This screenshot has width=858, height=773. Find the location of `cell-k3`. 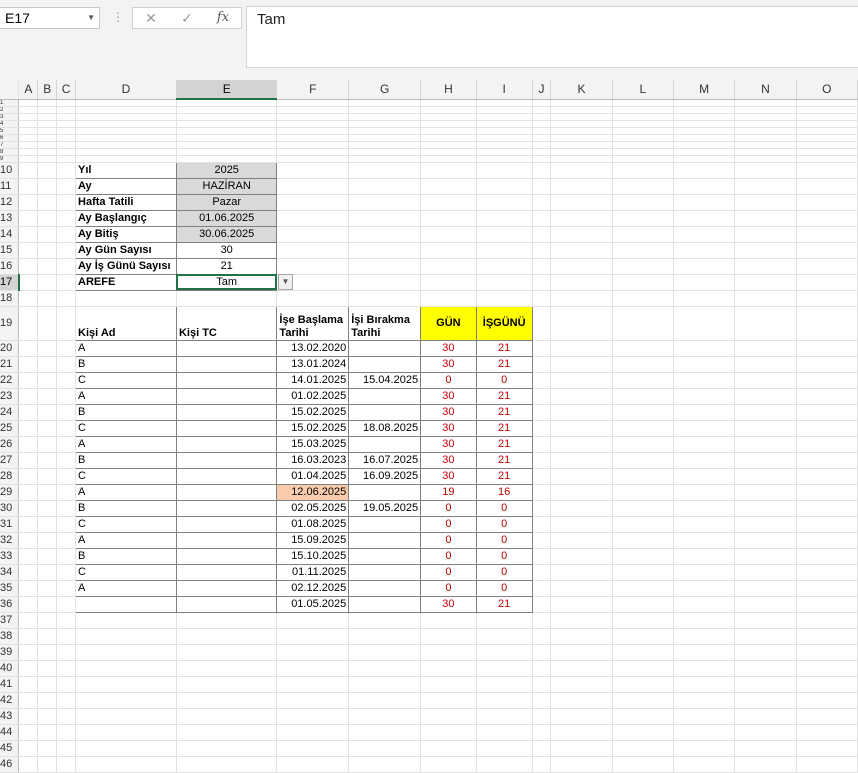

cell-k3 is located at coordinates (581, 117).